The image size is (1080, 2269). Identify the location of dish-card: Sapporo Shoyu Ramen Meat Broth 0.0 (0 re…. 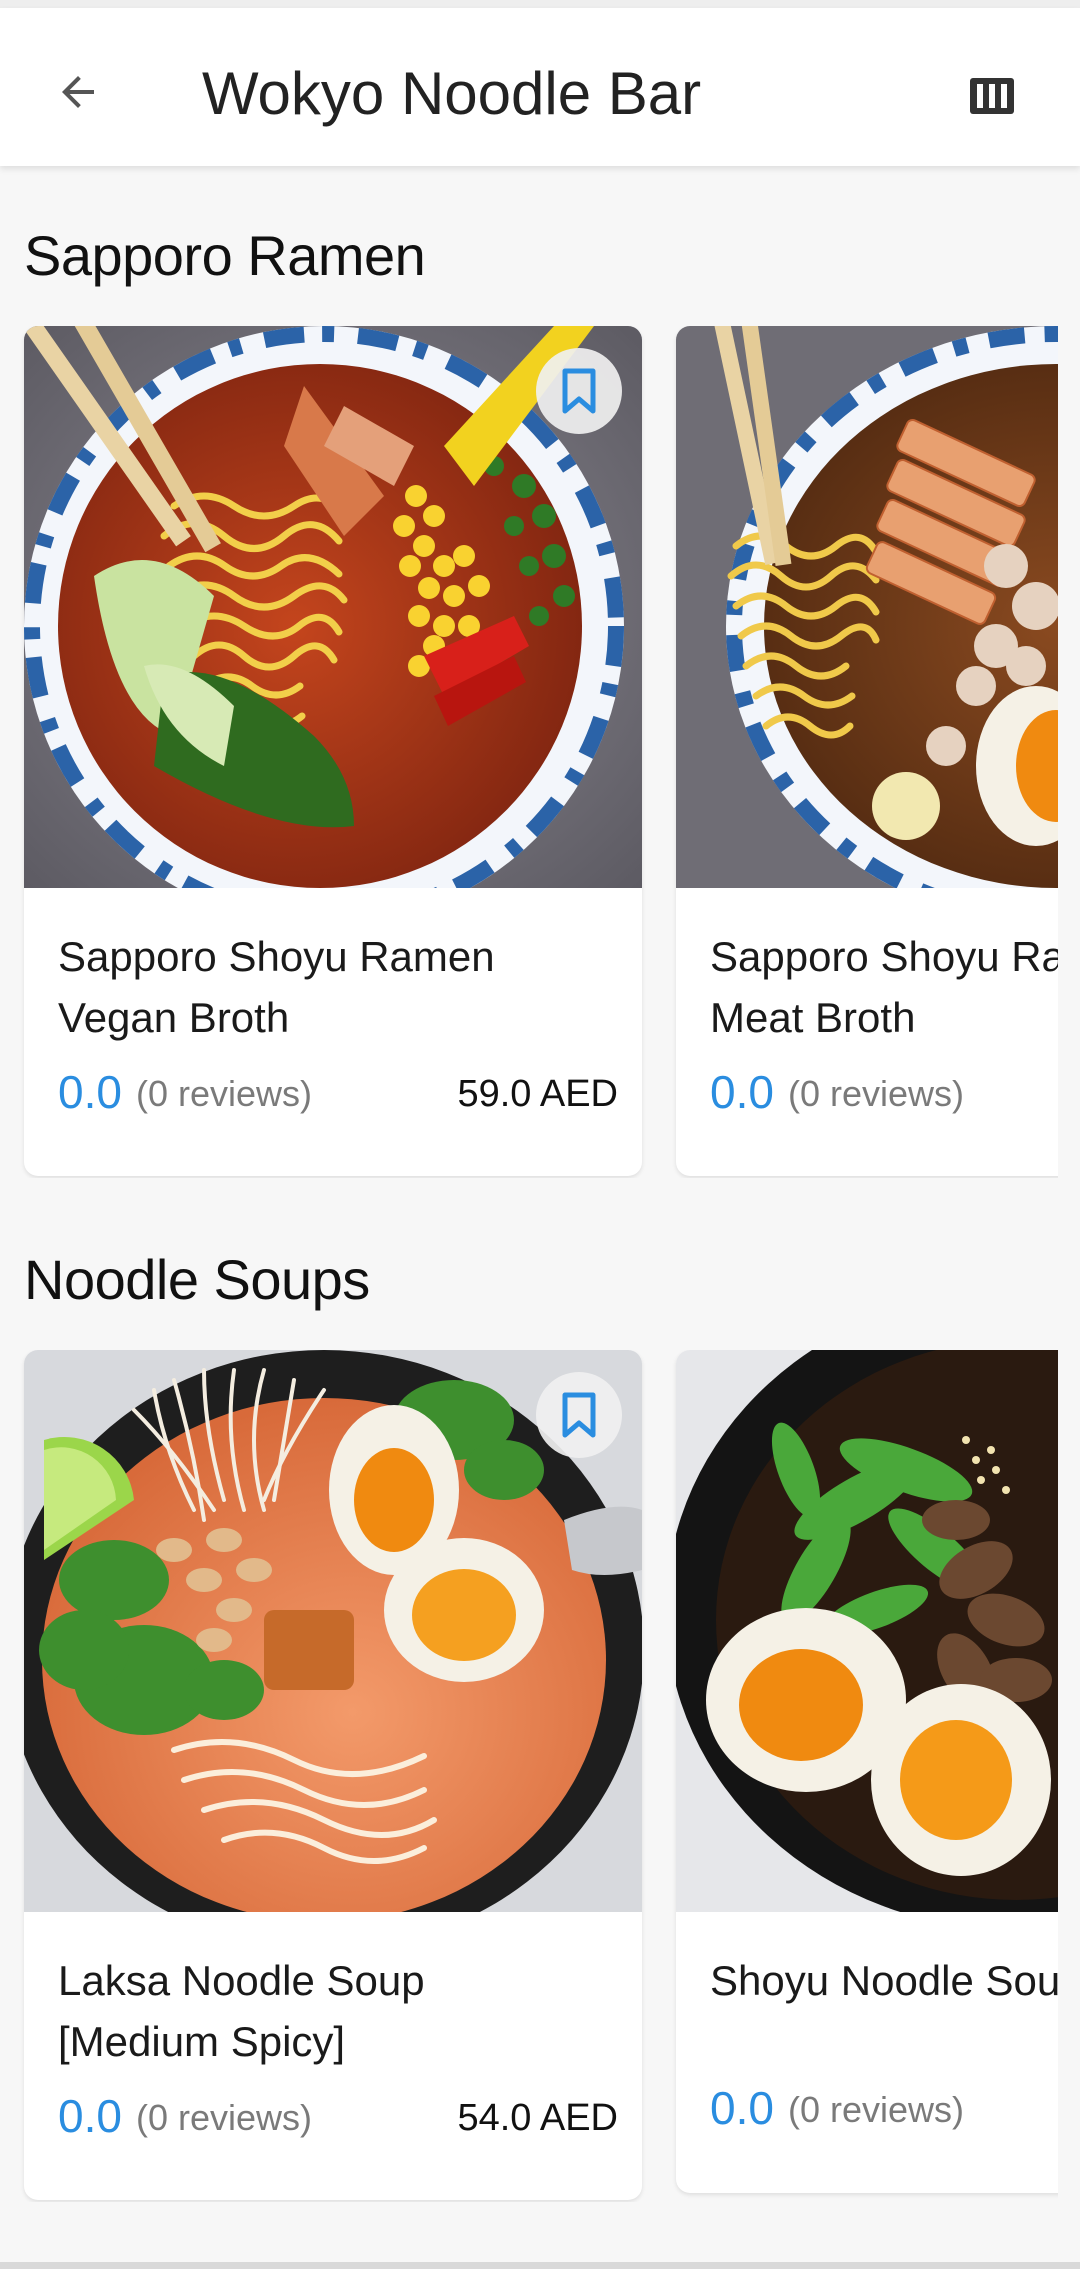
(867, 751).